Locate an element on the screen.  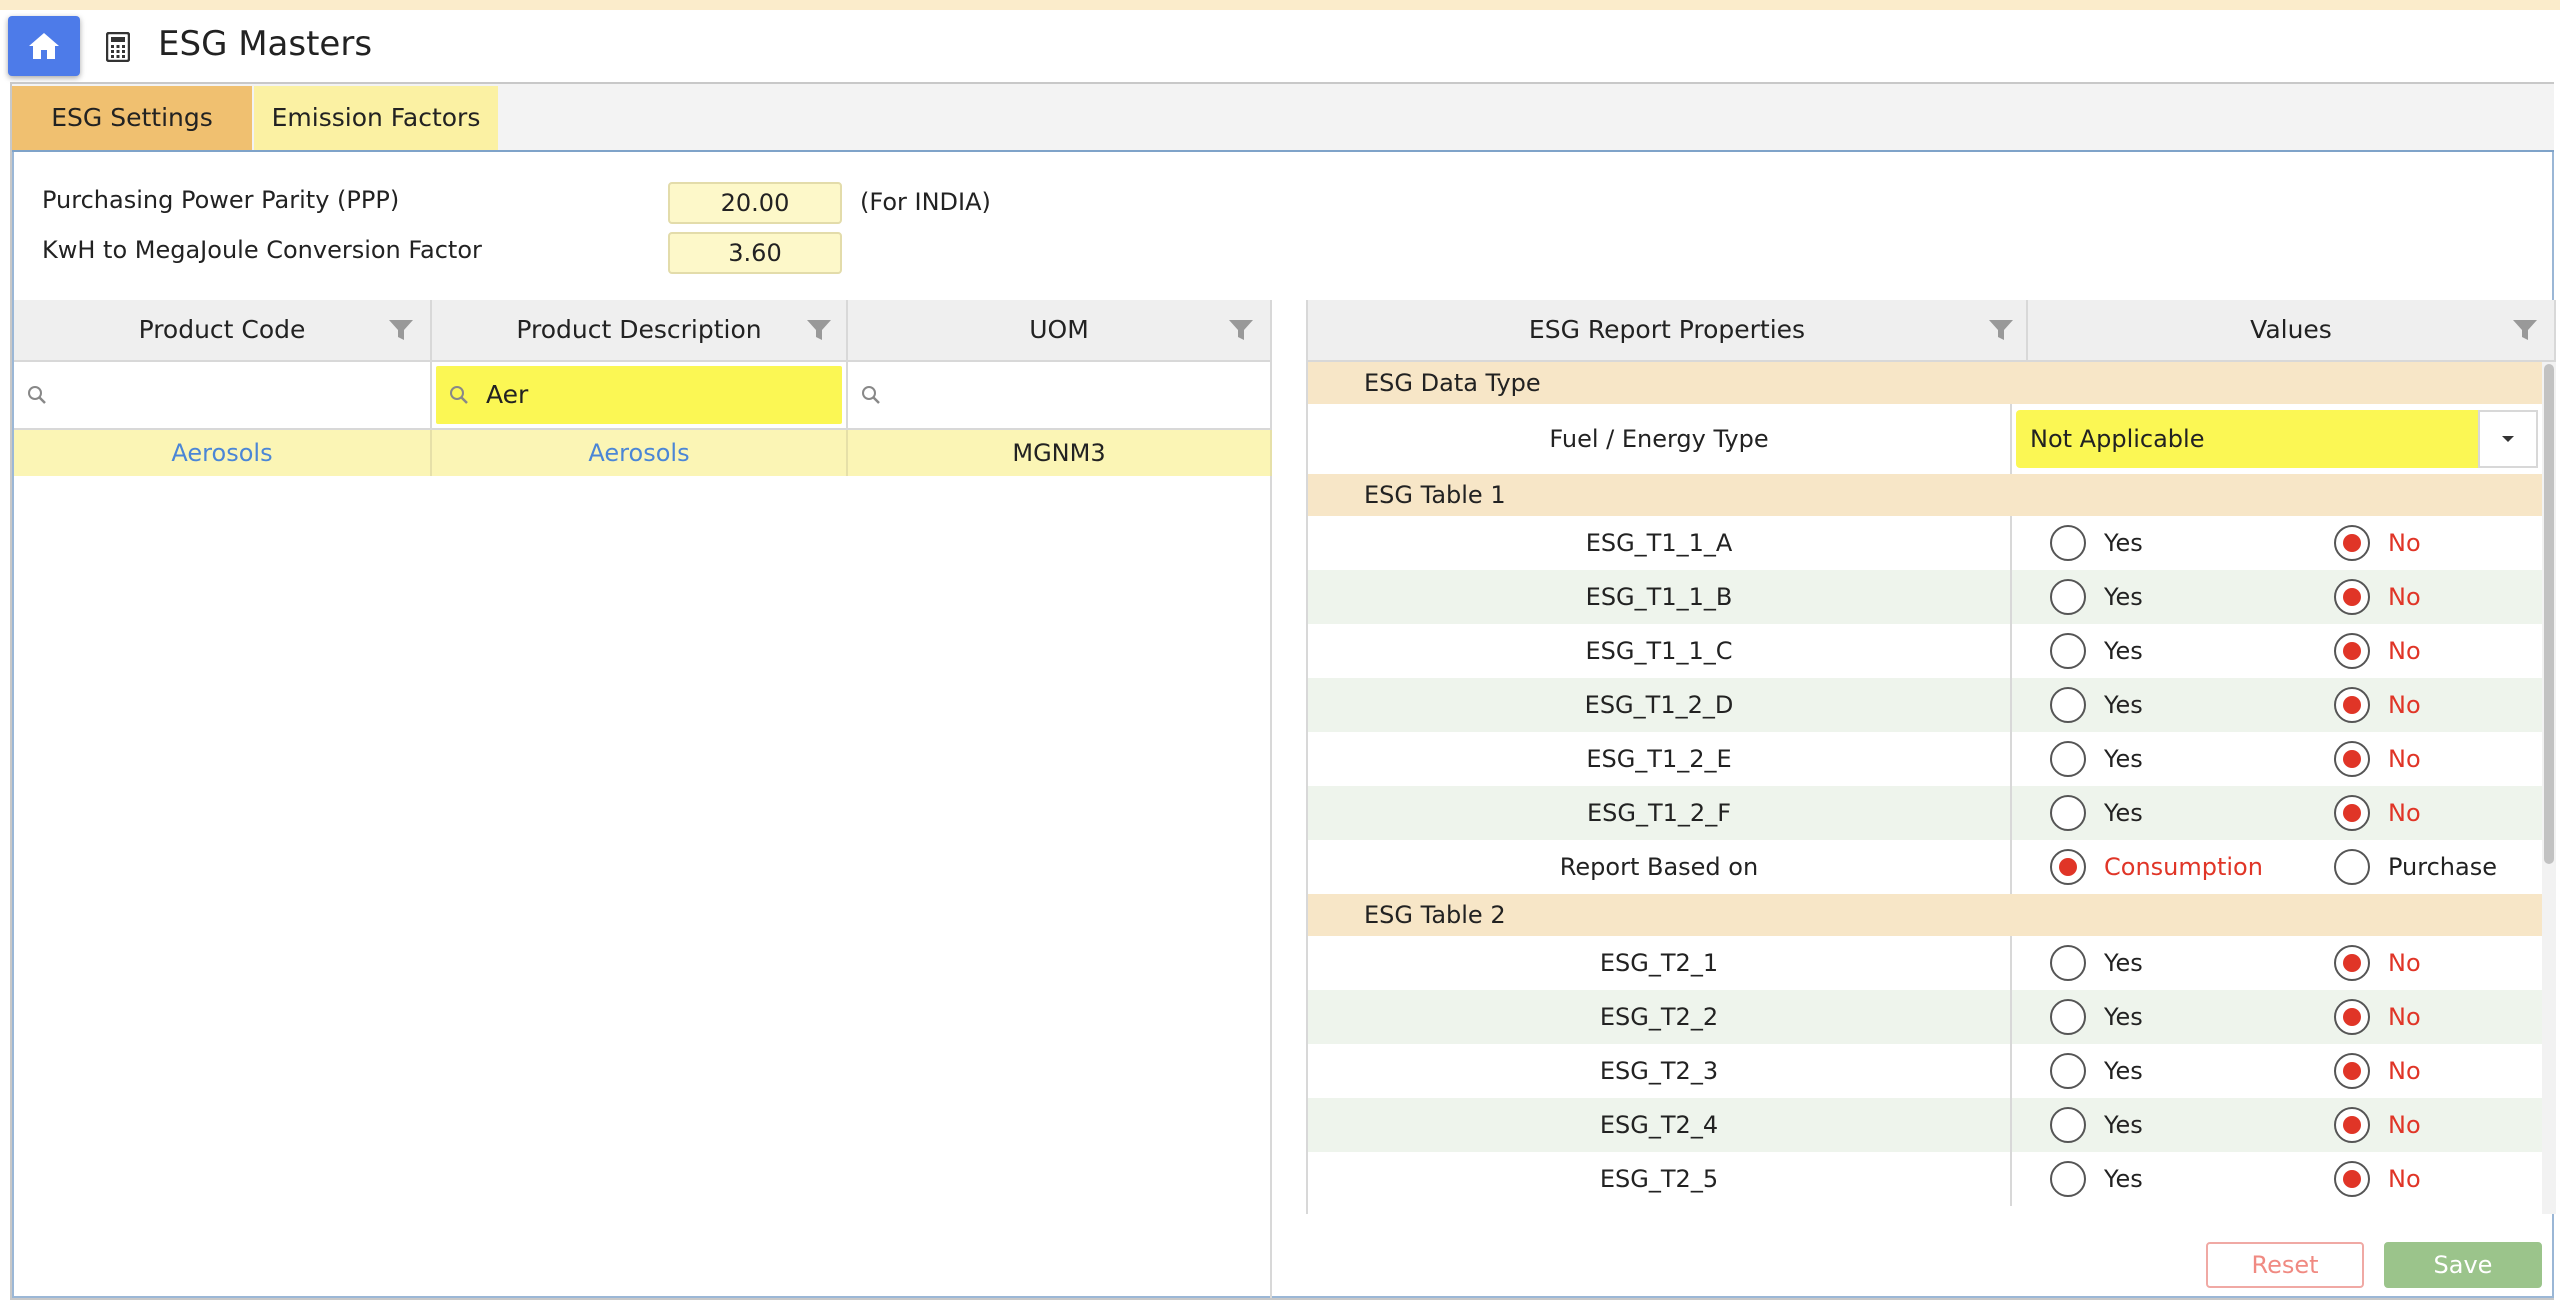
column-header-esg-report-properties: ESG Report Properties is located at coordinates (1667, 331).